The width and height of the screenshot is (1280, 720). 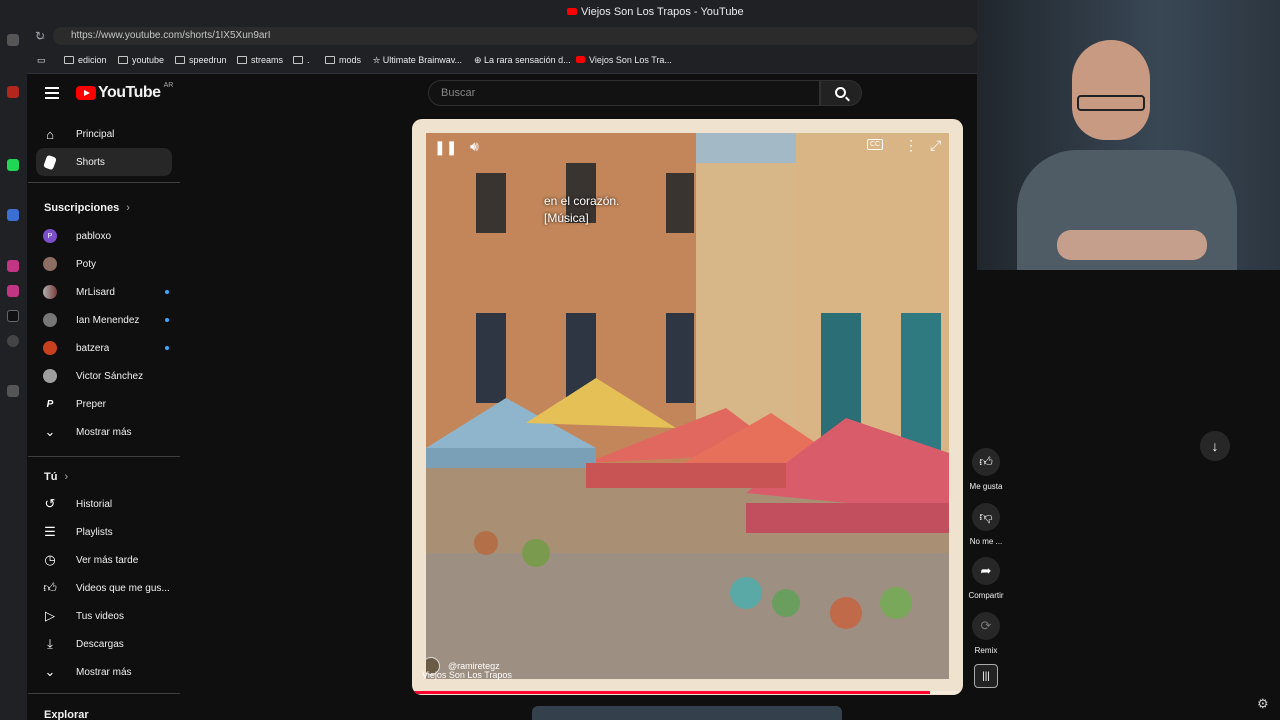 What do you see at coordinates (104, 134) in the screenshot?
I see `sidebar-item-home: ⌂ Principal` at bounding box center [104, 134].